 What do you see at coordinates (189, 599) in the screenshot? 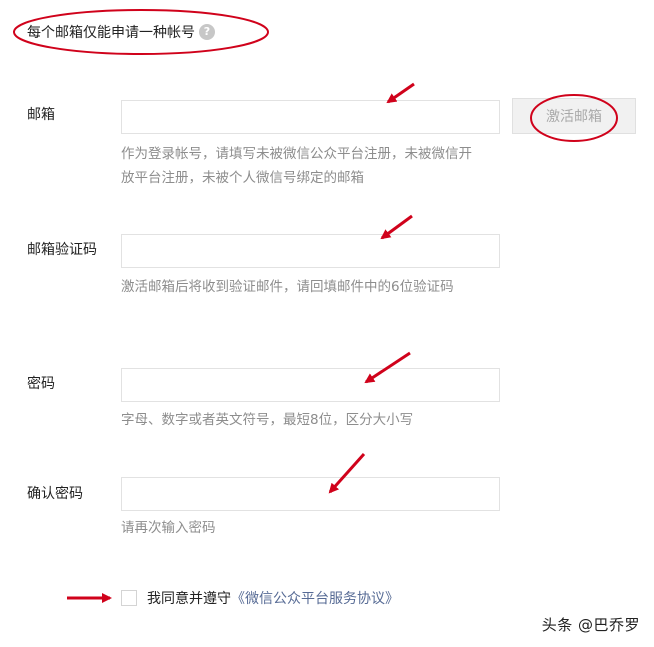
I see `agreement-prefix: 我同意并遵守` at bounding box center [189, 599].